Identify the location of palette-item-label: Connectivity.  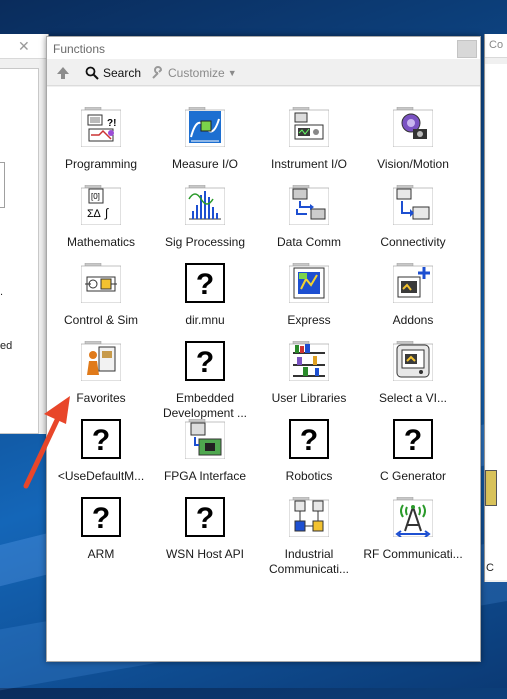
(413, 242).